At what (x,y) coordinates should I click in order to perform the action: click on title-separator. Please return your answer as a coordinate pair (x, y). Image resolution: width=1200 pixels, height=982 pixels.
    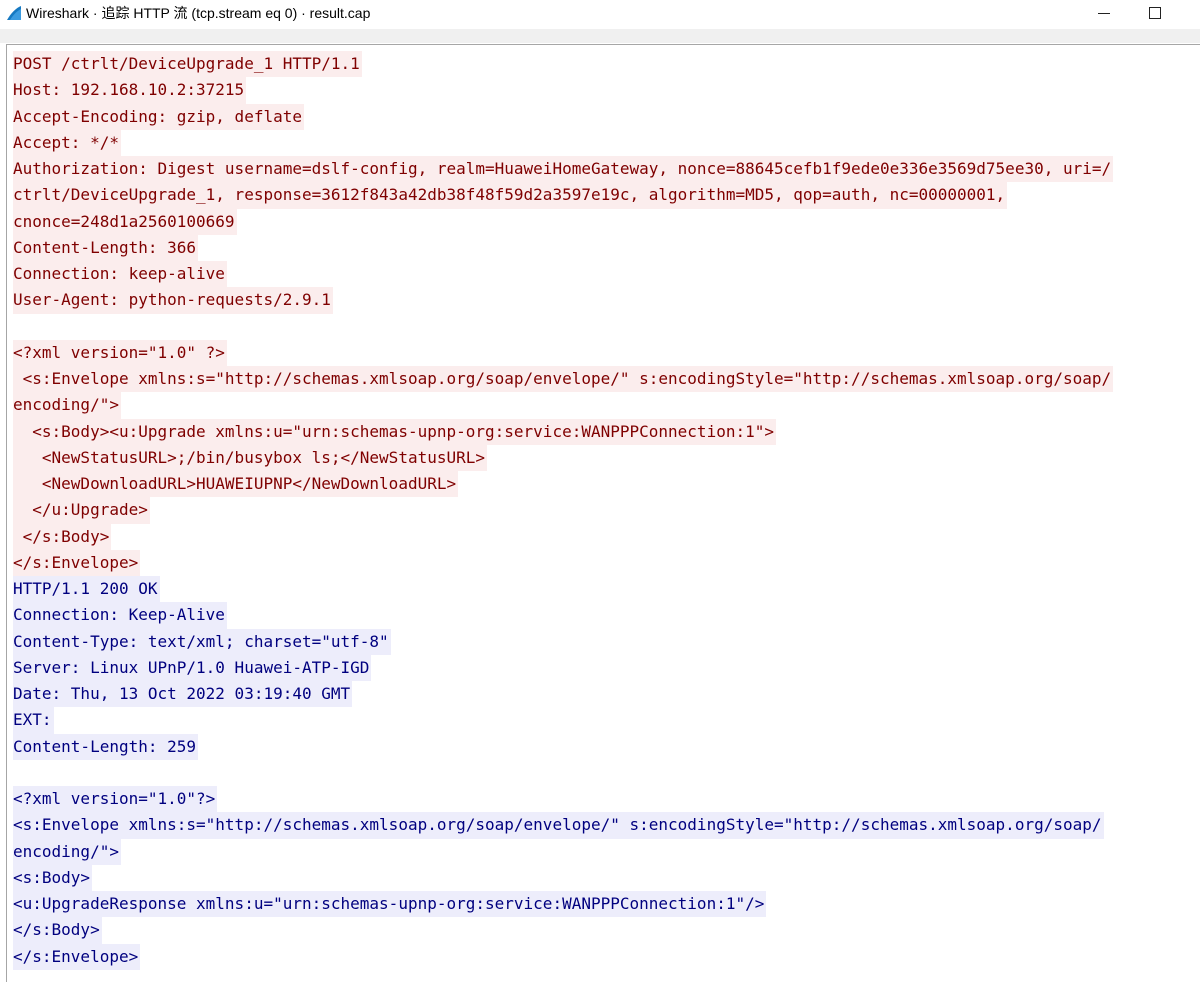
    Looking at the image, I should click on (600, 36).